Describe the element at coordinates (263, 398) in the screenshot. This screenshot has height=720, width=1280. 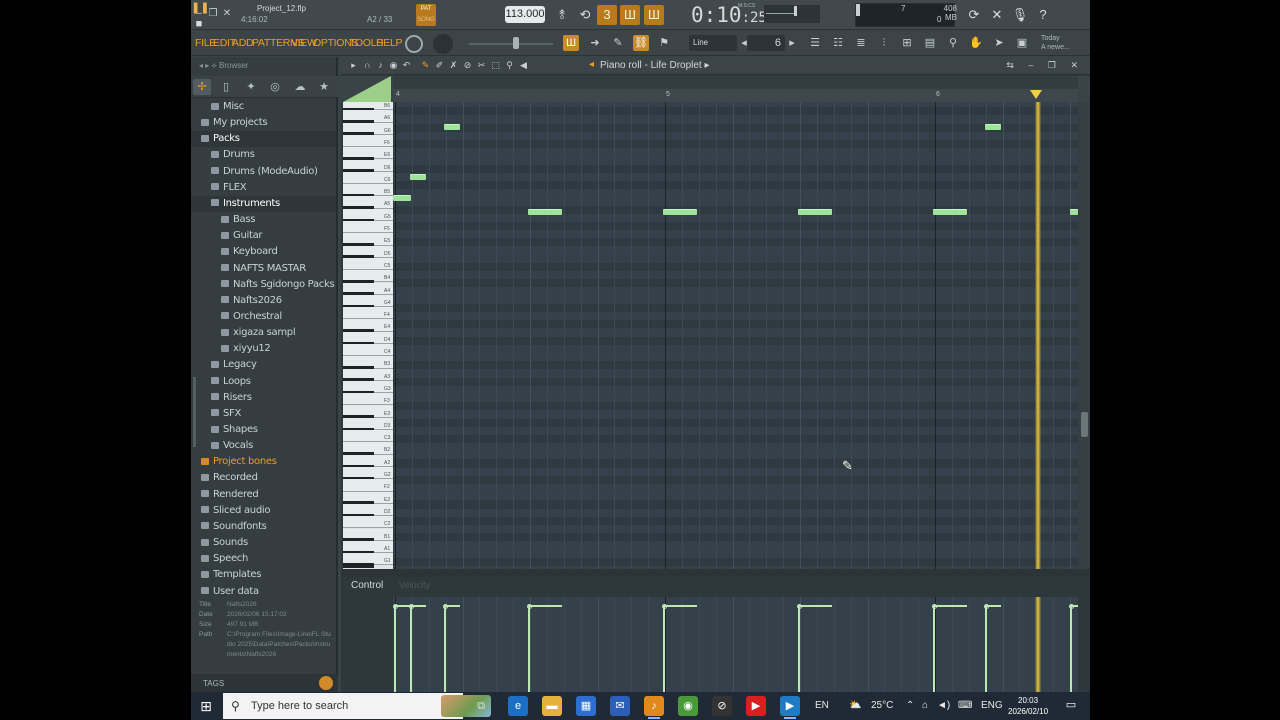
I see `browser-item: Risers` at that location.